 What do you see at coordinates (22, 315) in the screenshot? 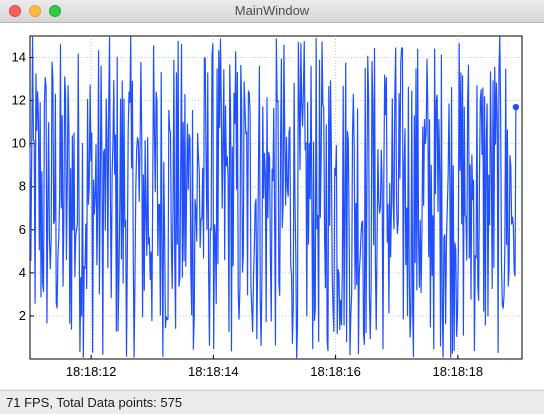
I see `y-tick-label: 2` at bounding box center [22, 315].